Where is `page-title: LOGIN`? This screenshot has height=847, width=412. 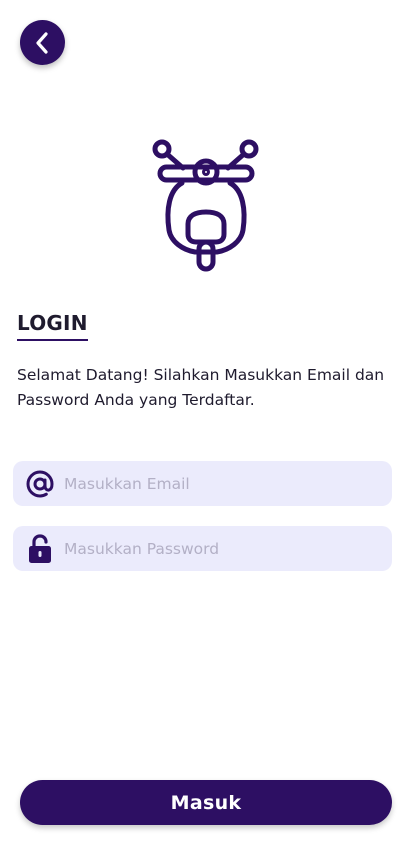 page-title: LOGIN is located at coordinates (52, 323).